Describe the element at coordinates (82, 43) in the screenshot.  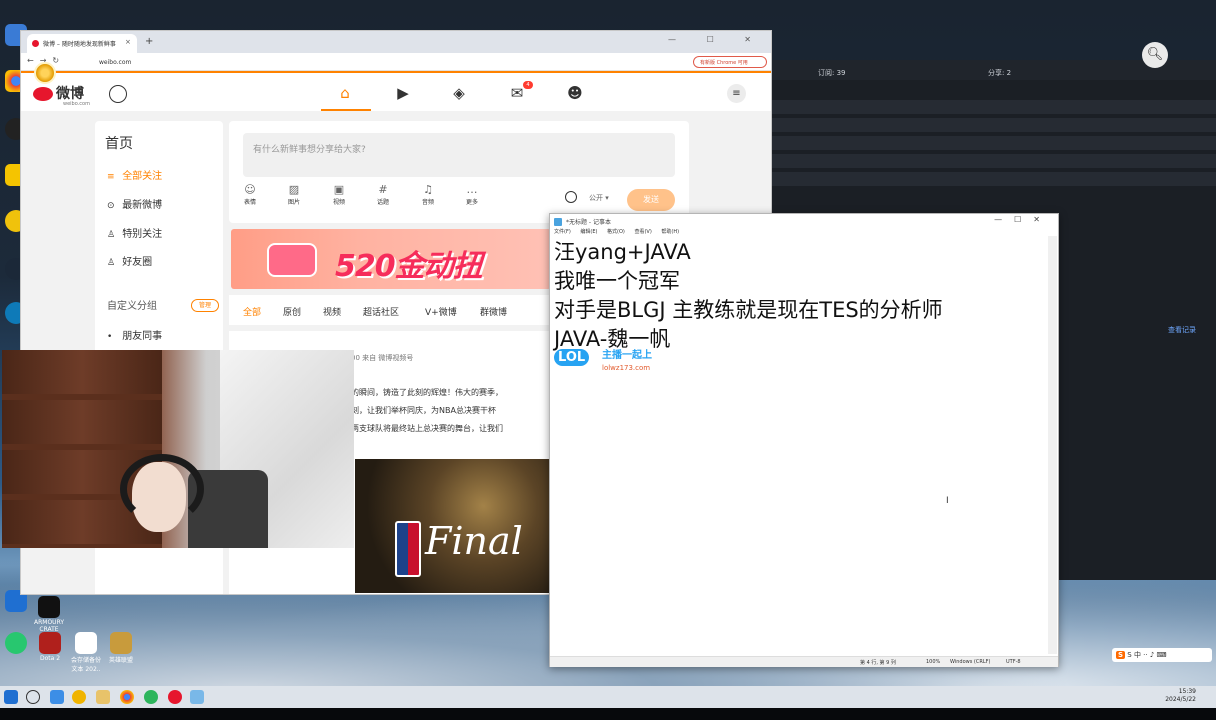
I see `browser-tab: 微博 – 随时随地发现新鲜事` at that location.